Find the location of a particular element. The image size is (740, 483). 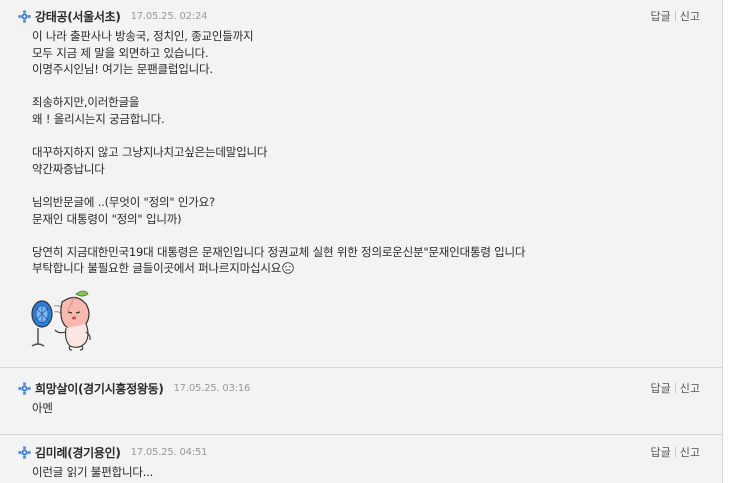

comment-line: 이명주시인님! 여기는 문팬클럽입니다. is located at coordinates (122, 69).